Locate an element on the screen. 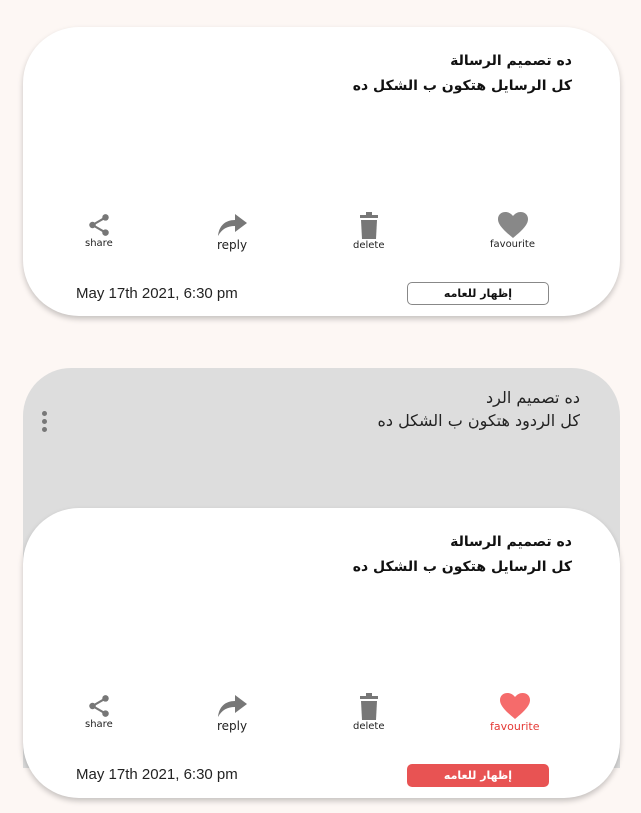  reply-text: ده تصميم الرد كل الردود هتكون ب الشكل ده is located at coordinates (478, 409).